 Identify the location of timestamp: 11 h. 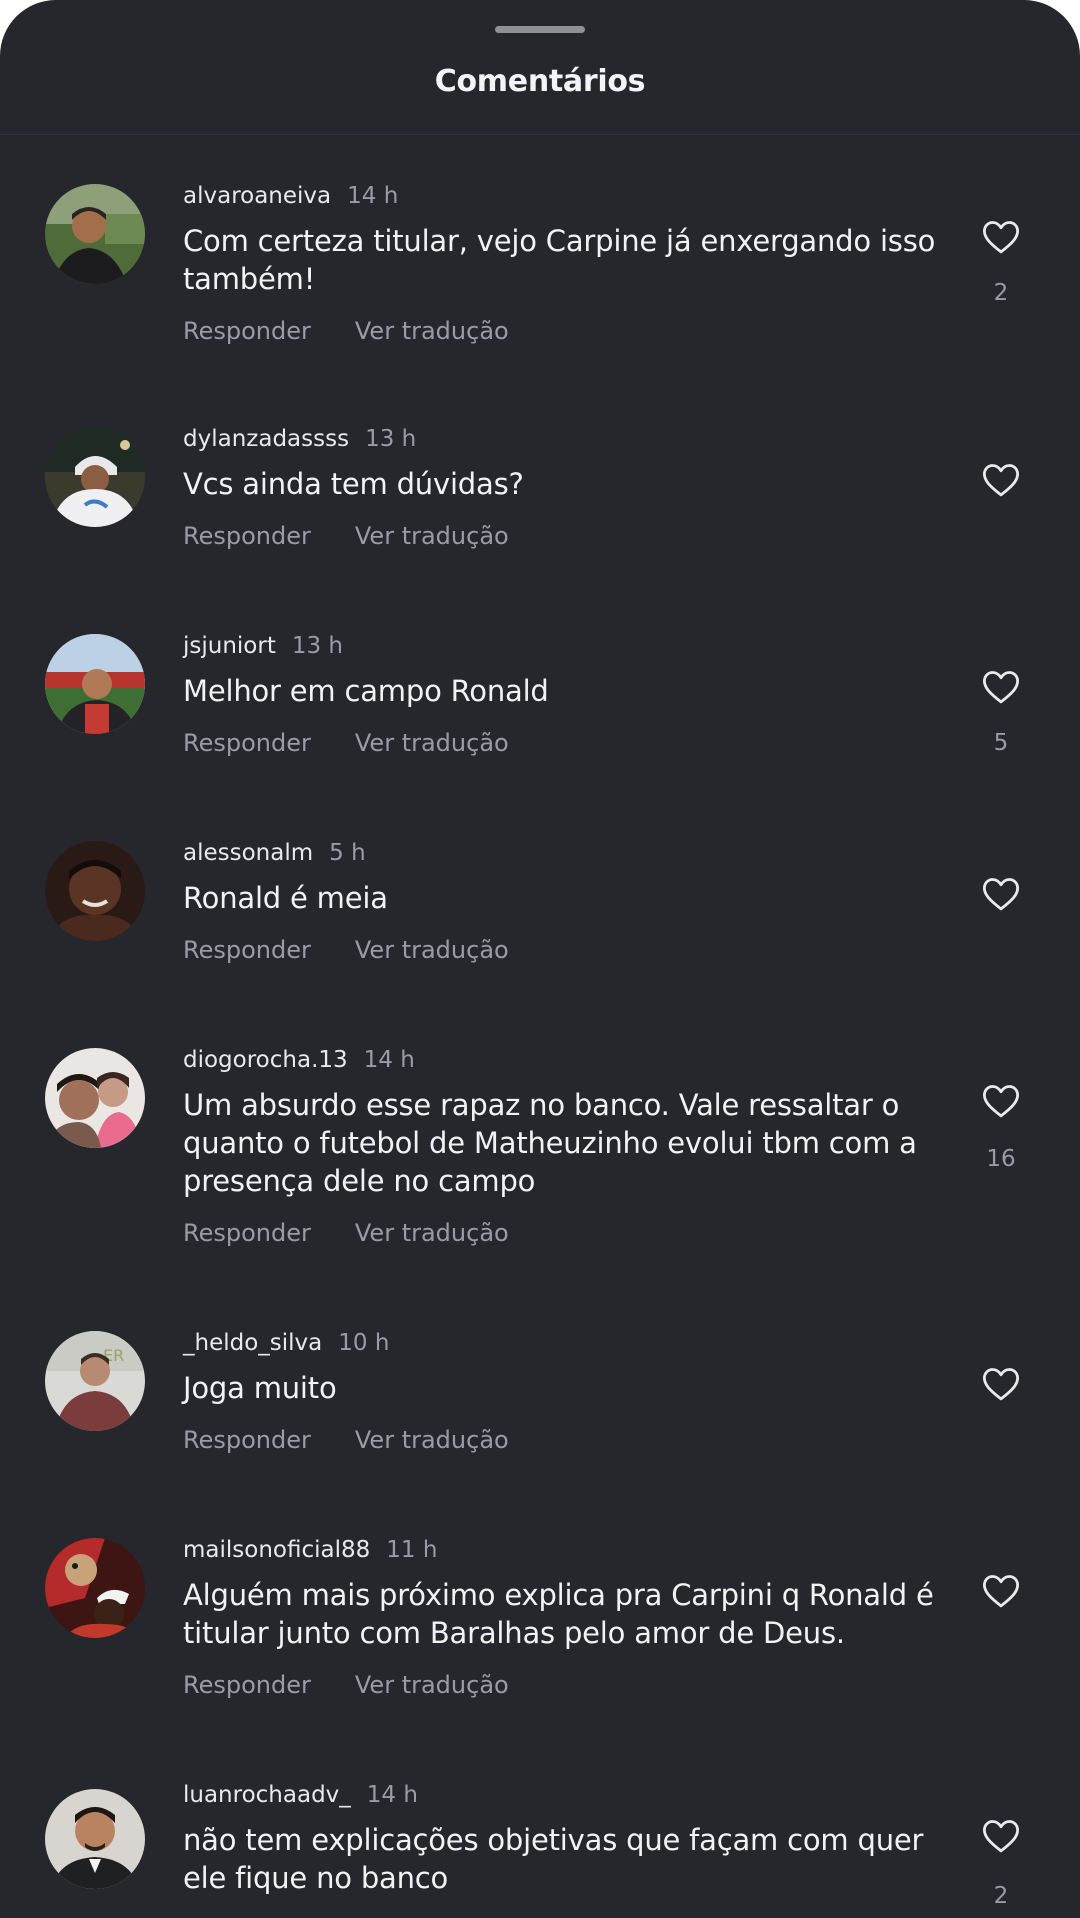
(412, 1550).